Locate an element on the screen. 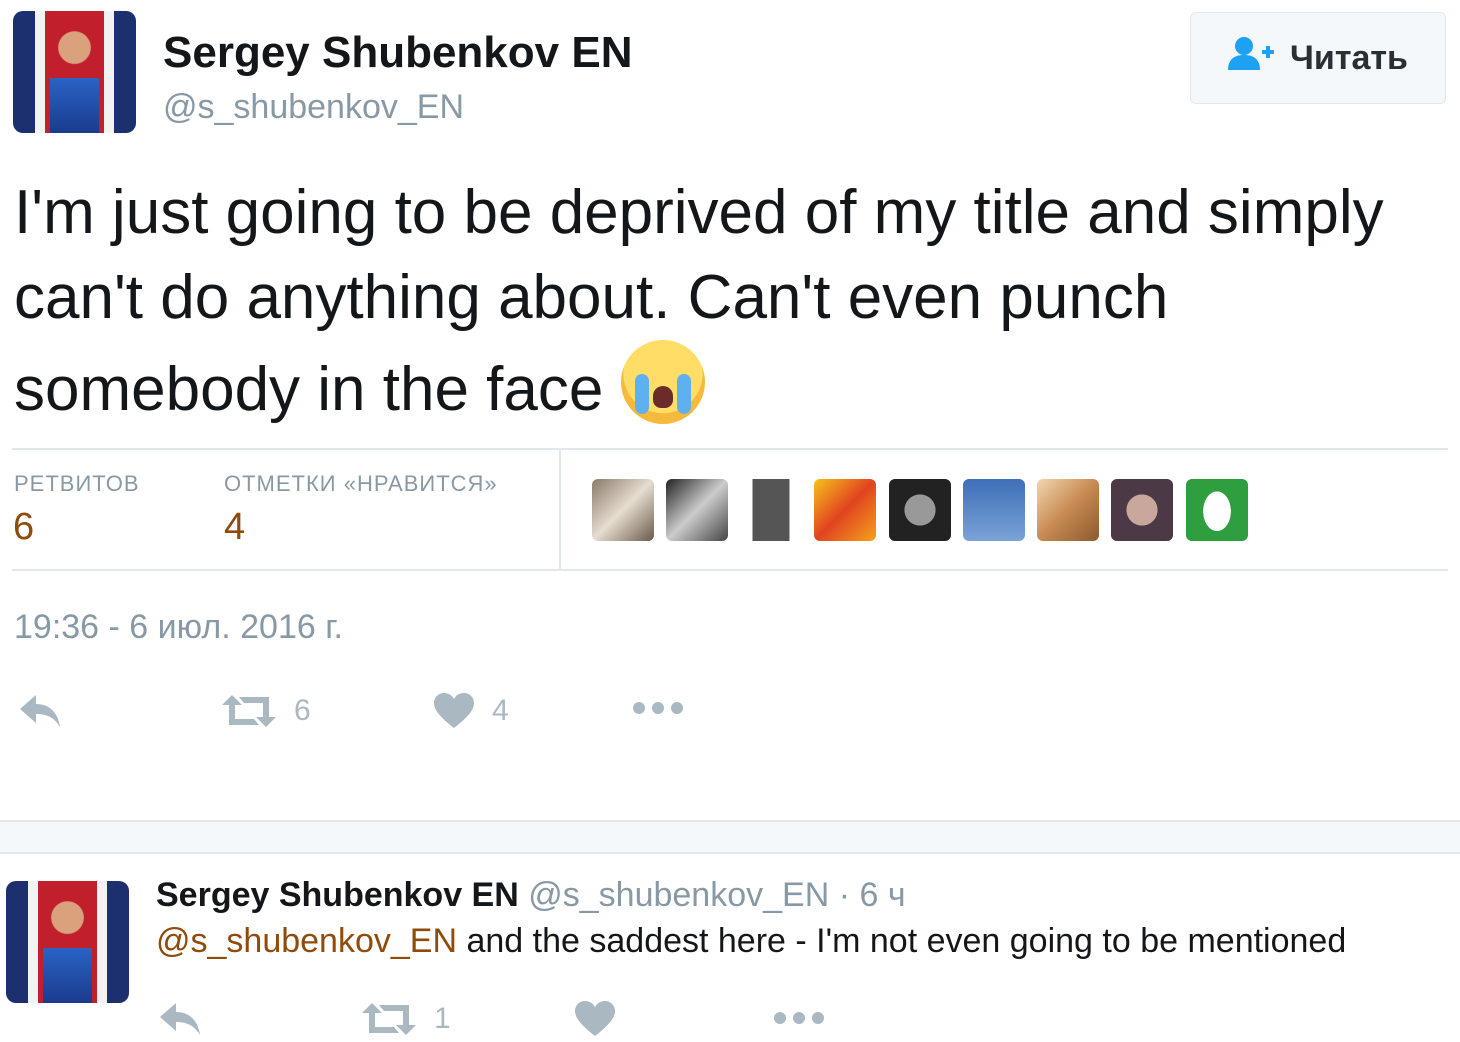  author-avatar is located at coordinates (74, 72).